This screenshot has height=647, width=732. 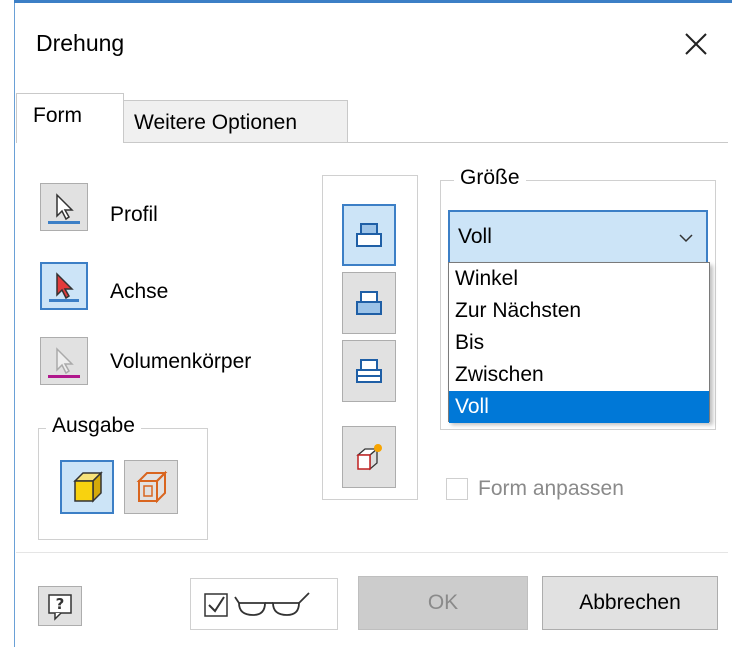 What do you see at coordinates (93, 426) in the screenshot?
I see `output-group-label: Ausgabe` at bounding box center [93, 426].